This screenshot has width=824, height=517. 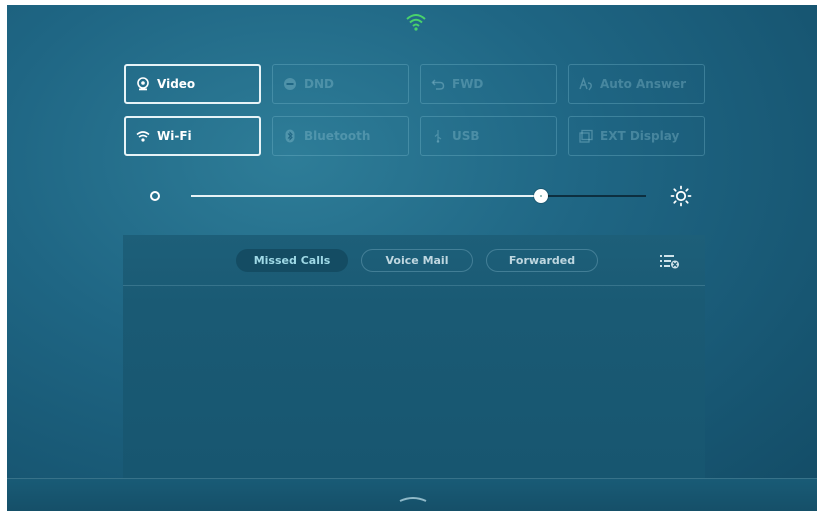 What do you see at coordinates (585, 84) in the screenshot?
I see `auto-answer-icon` at bounding box center [585, 84].